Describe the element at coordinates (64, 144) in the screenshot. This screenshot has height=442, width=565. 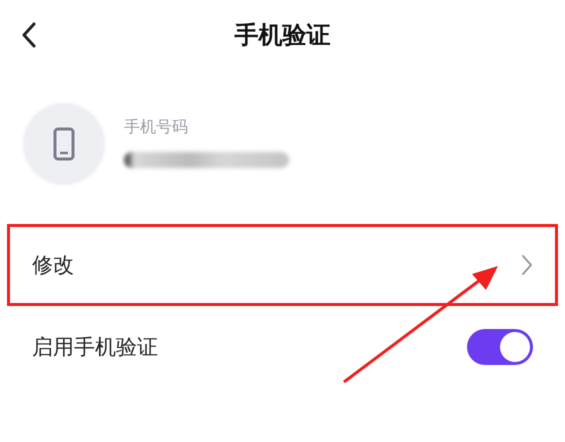
I see `phone-icon` at that location.